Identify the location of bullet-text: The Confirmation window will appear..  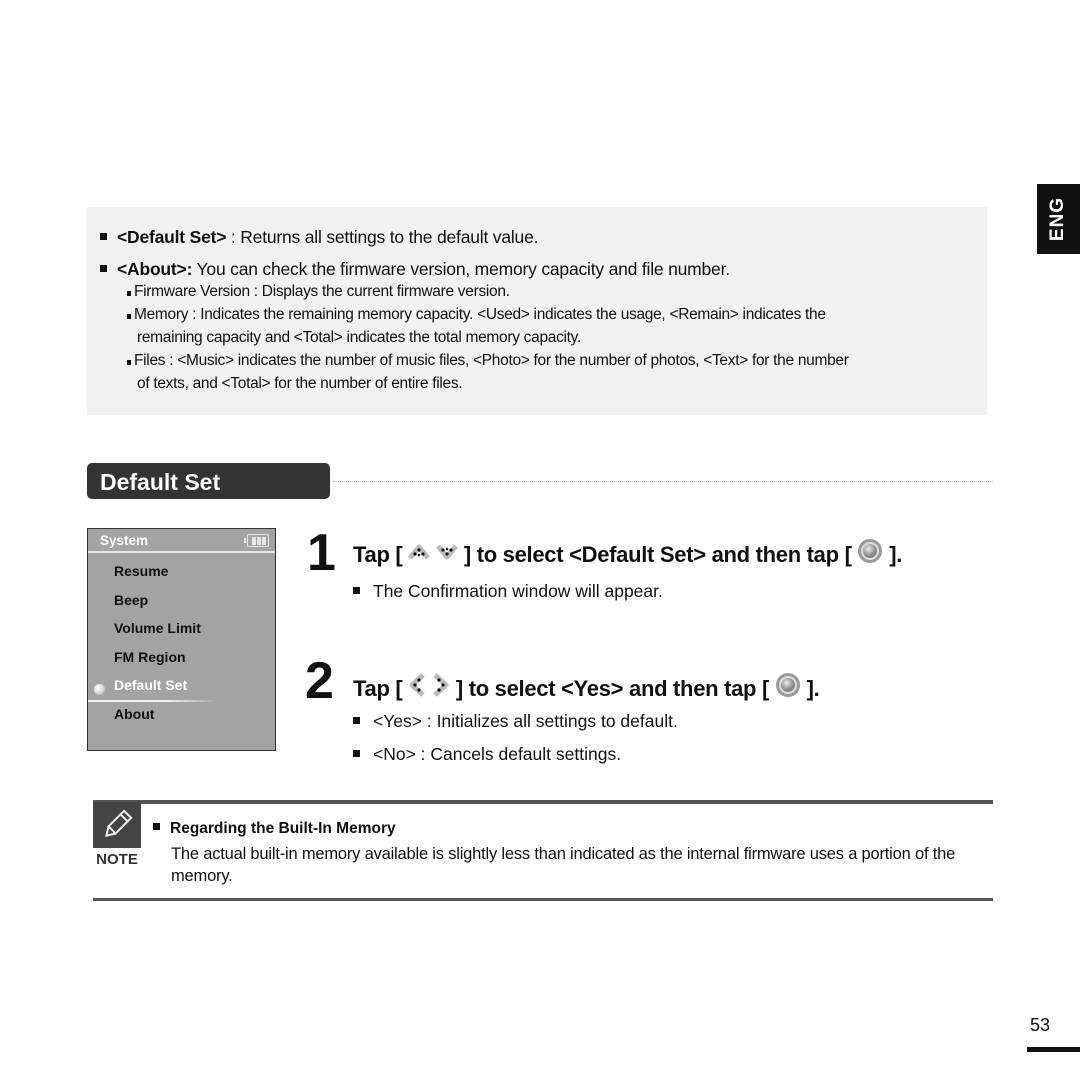
(518, 591).